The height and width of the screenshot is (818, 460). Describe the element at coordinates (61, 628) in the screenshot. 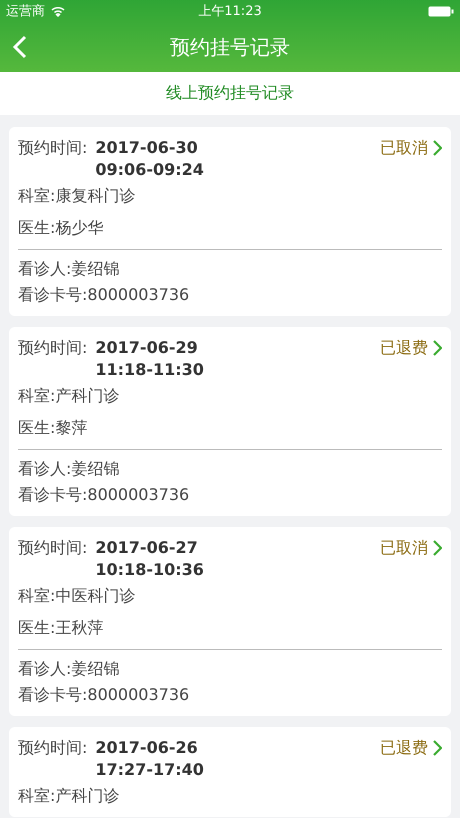

I see `doctor-text: 医生:王秋萍` at that location.